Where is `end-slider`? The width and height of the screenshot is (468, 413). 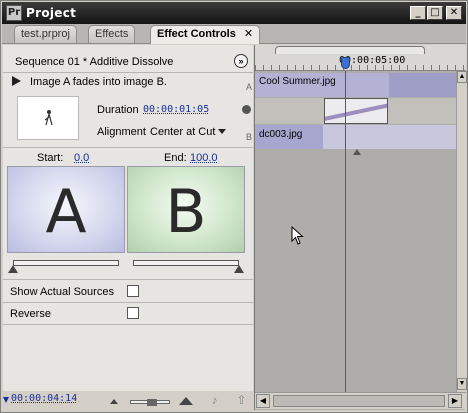 end-slider is located at coordinates (186, 263).